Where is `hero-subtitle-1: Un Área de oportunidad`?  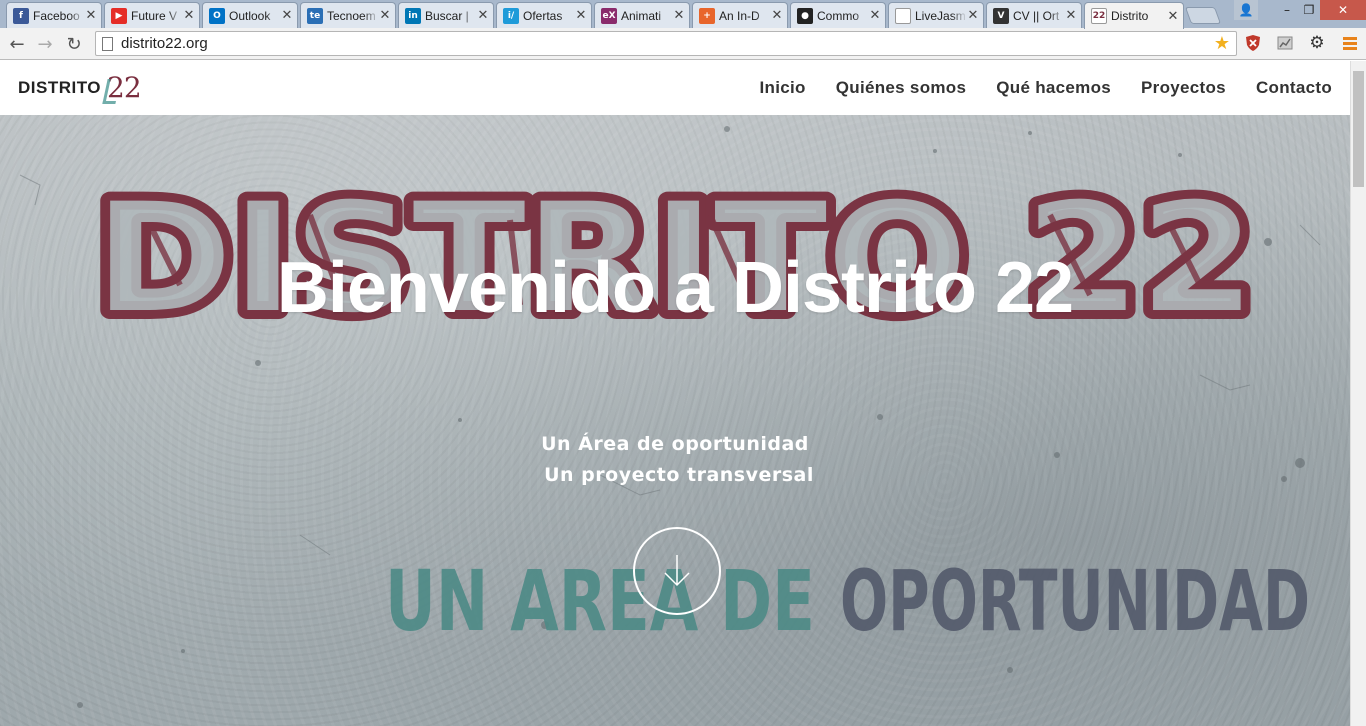 hero-subtitle-1: Un Área de oportunidad is located at coordinates (675, 444).